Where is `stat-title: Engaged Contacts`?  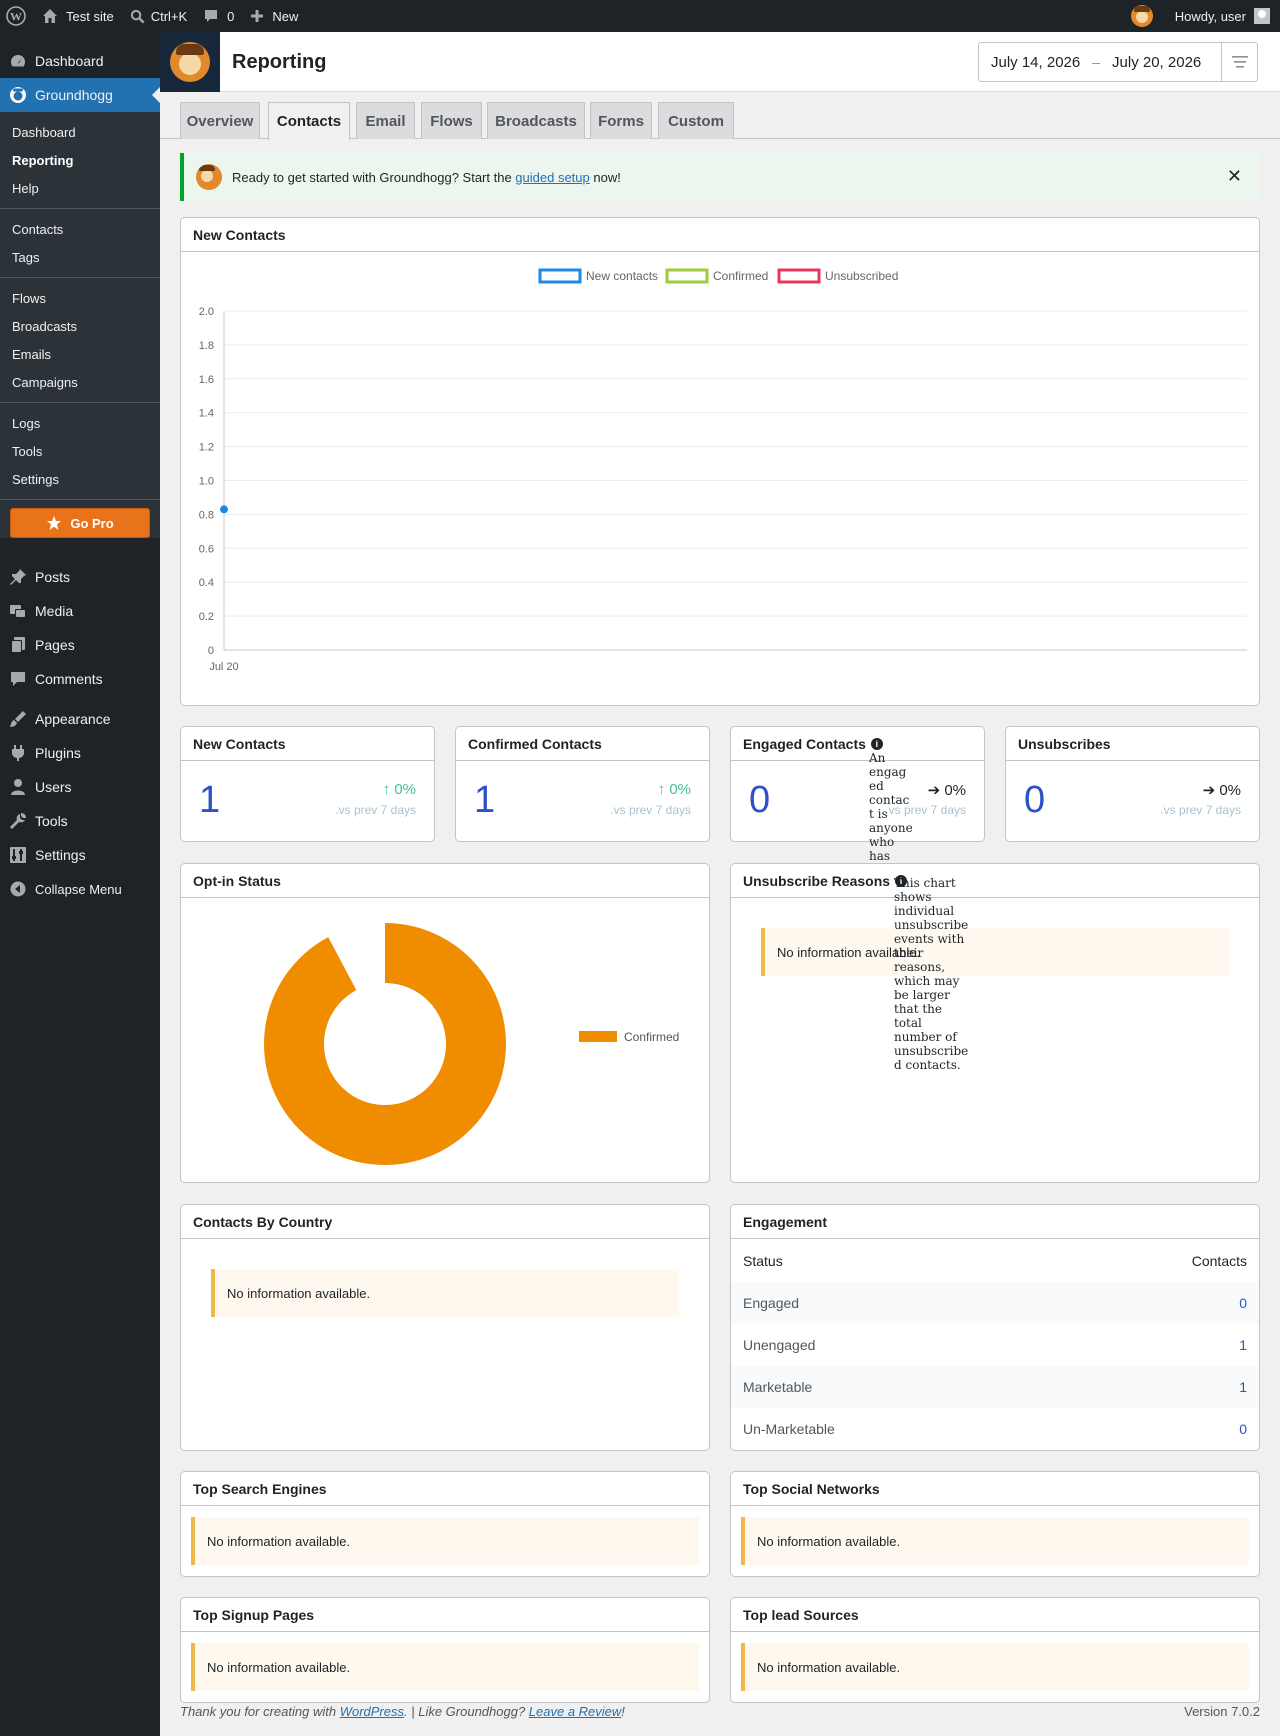
stat-title: Engaged Contacts is located at coordinates (804, 743).